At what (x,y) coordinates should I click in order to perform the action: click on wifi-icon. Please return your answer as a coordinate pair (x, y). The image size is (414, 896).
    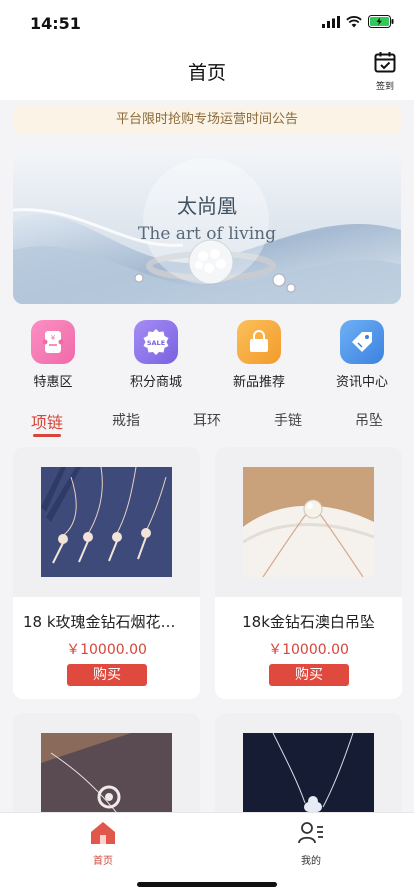
    Looking at the image, I should click on (354, 21).